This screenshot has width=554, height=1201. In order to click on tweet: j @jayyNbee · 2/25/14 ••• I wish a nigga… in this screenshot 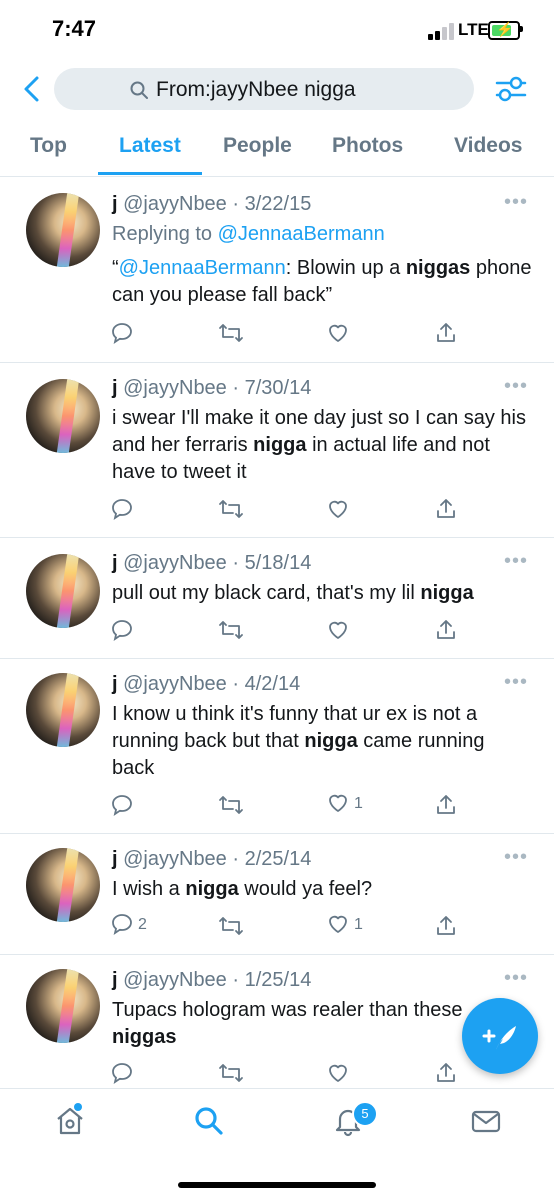, I will do `click(277, 894)`.